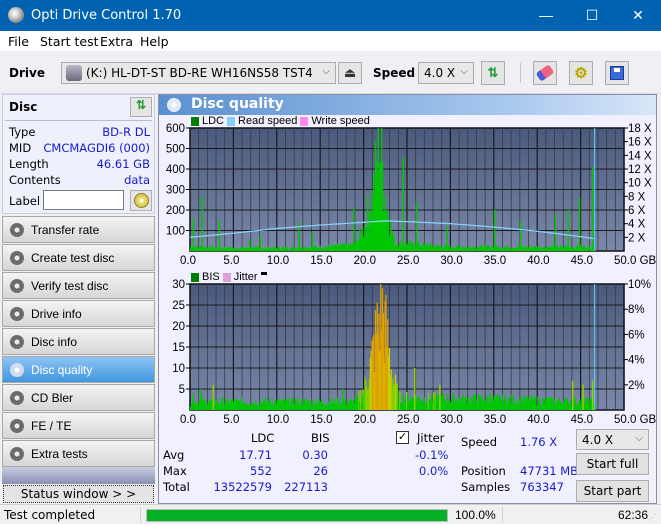 This screenshot has width=661, height=524. I want to click on bis-x-tick-label: 0.0, so click(188, 419).